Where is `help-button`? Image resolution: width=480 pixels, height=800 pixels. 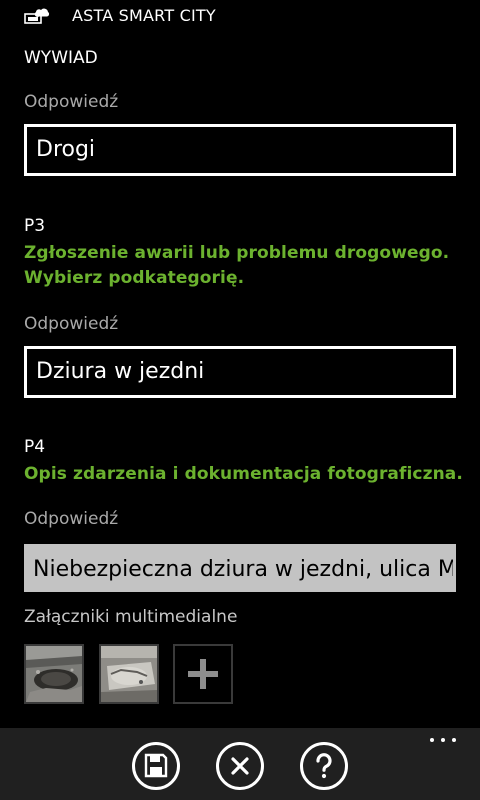
help-button is located at coordinates (324, 766).